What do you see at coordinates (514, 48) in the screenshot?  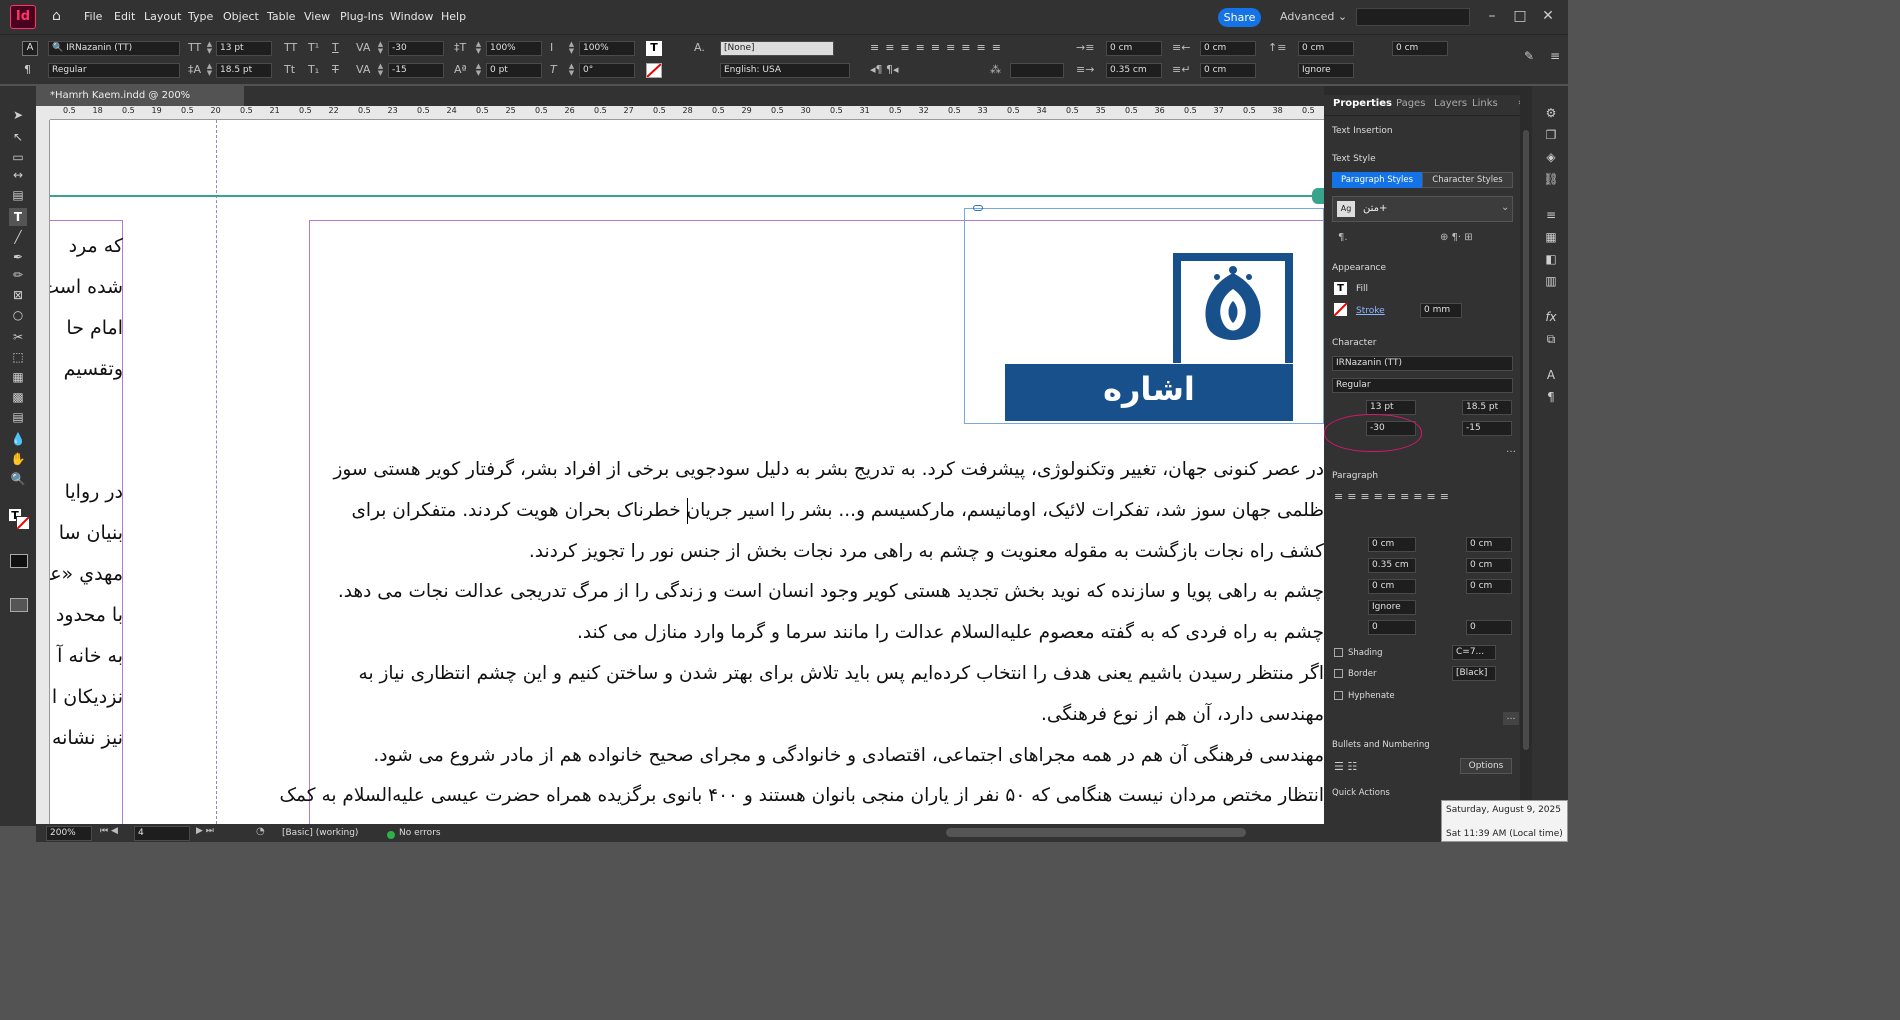 I see `vertical-scale-field: 100%` at bounding box center [514, 48].